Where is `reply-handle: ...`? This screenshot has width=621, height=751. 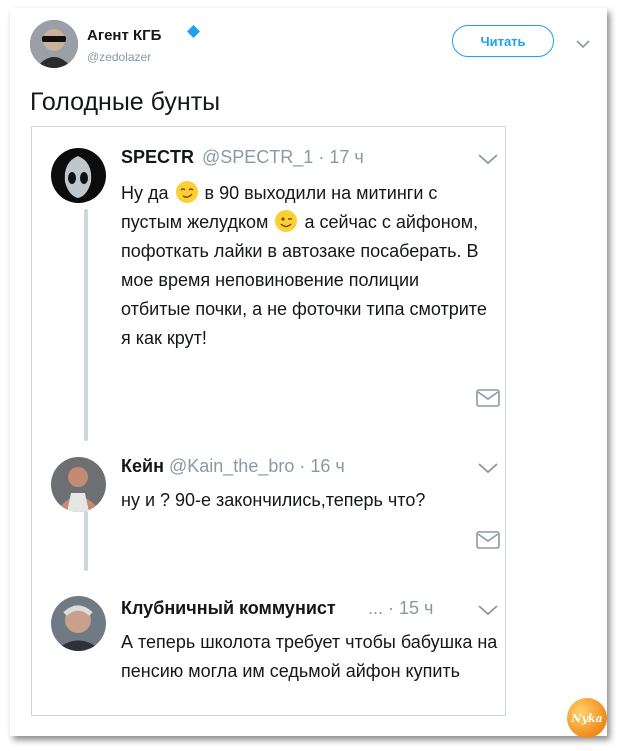
reply-handle: ... is located at coordinates (375, 608).